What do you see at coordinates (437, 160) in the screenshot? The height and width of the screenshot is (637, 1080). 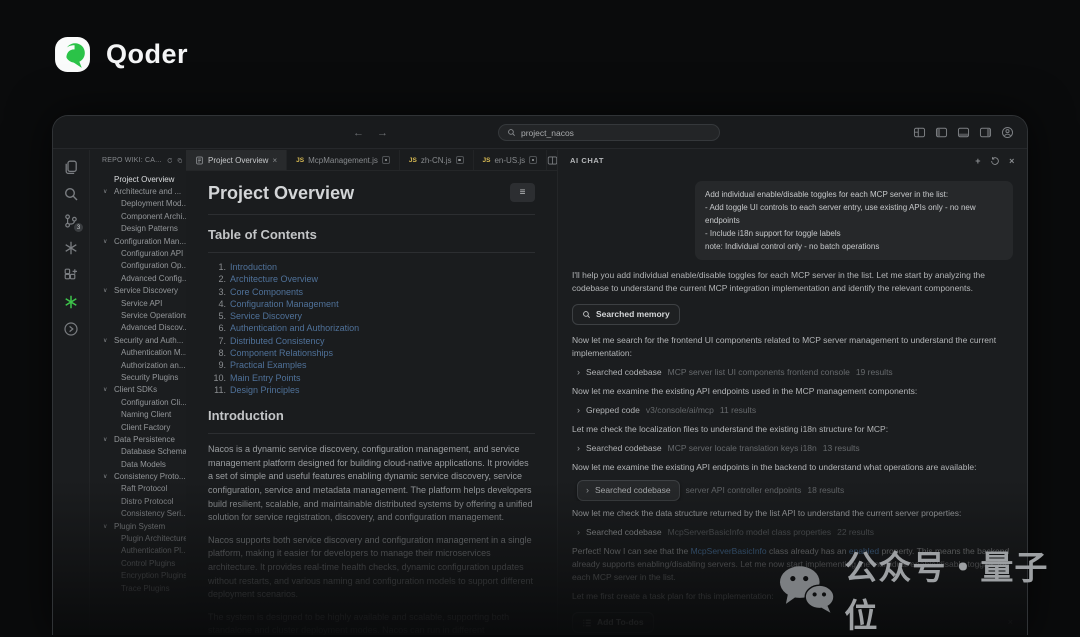 I see `editor-tab: JS zh-CN.js ×` at bounding box center [437, 160].